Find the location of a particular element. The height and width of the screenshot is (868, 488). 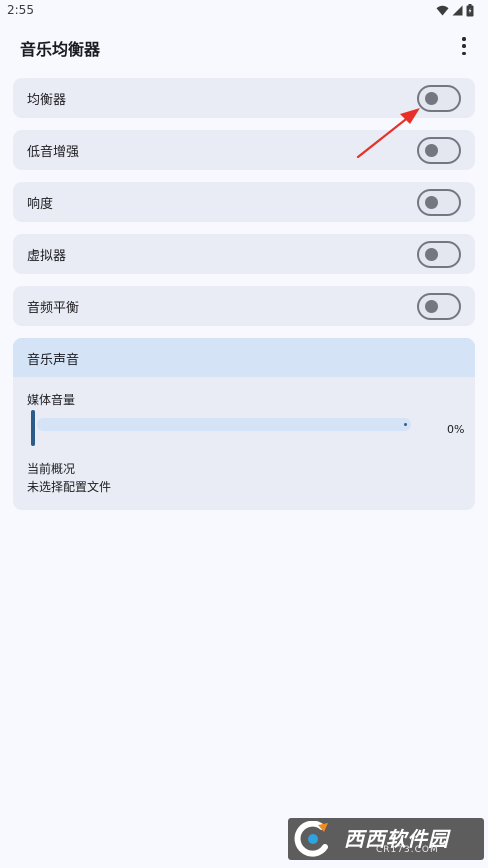

more-vert-icon is located at coordinates (464, 46).